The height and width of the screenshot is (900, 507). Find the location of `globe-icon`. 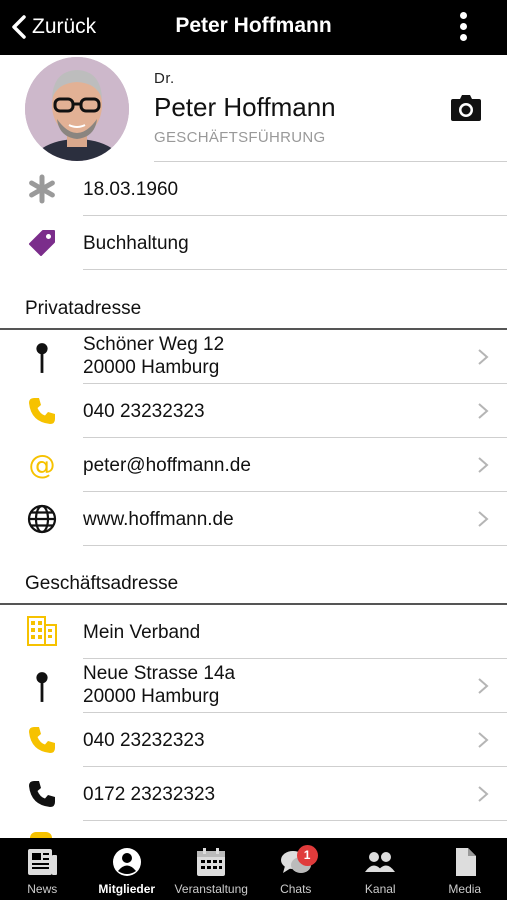

globe-icon is located at coordinates (42, 519).